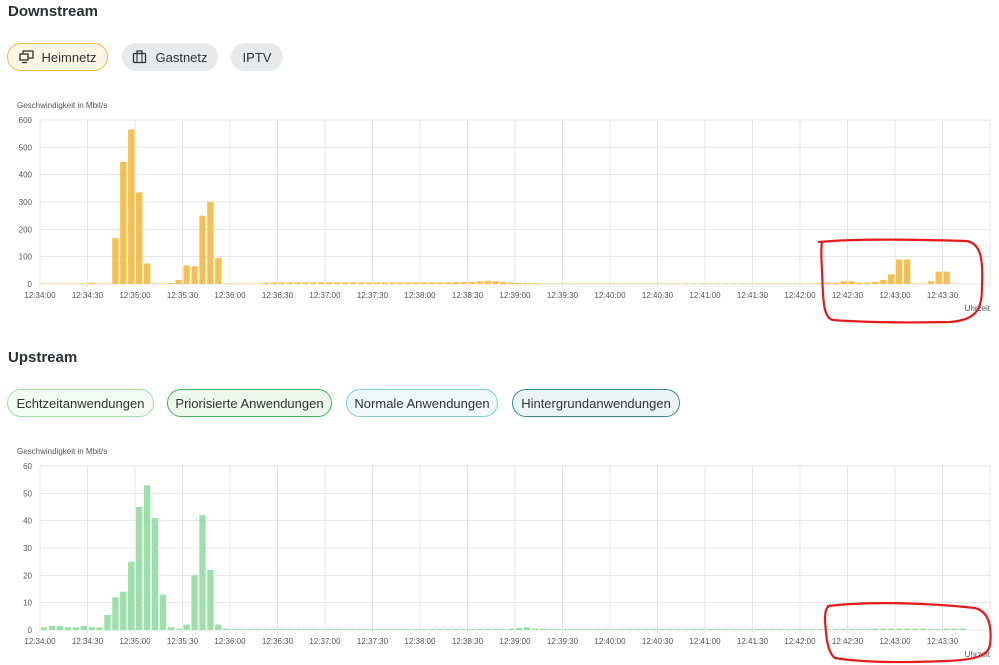  I want to click on tab-gastnetz: Gastnetz, so click(170, 57).